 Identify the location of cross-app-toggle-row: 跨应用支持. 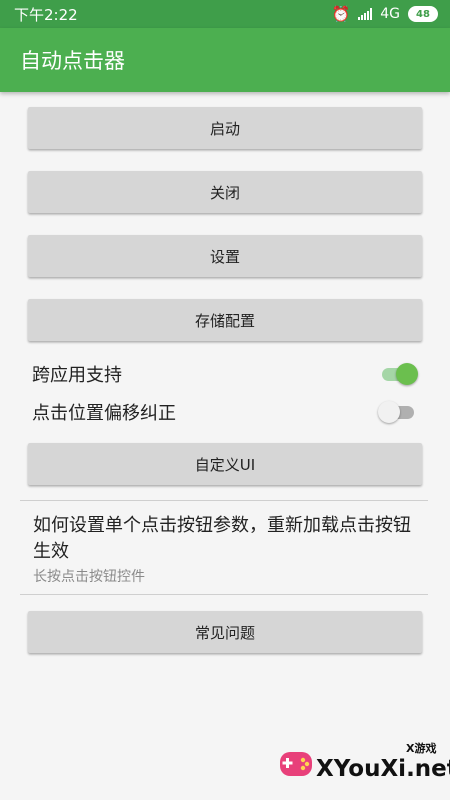
(225, 374).